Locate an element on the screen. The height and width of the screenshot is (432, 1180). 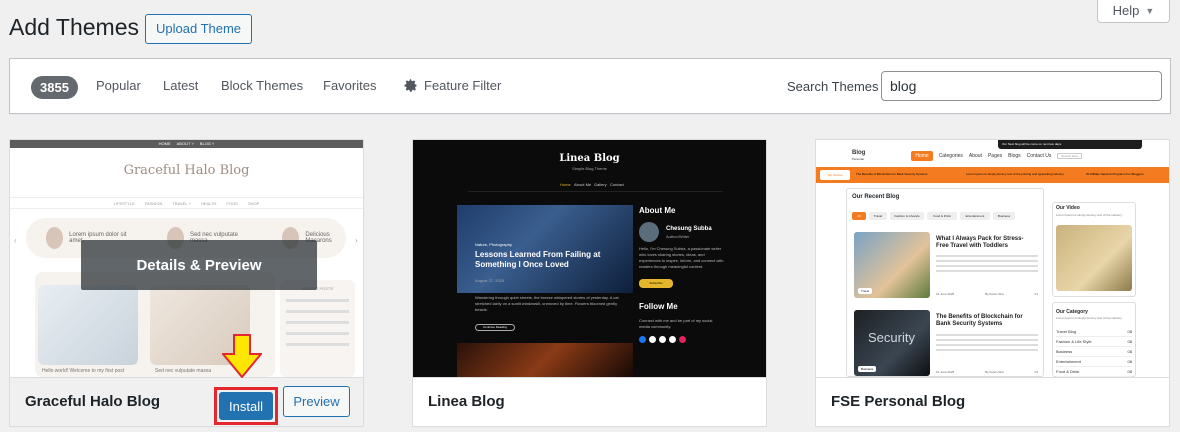
facebook-icon is located at coordinates (642, 339).